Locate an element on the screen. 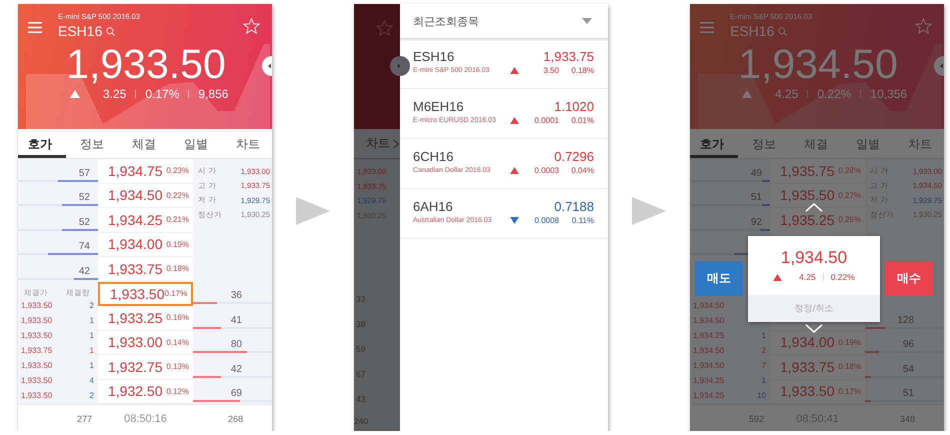  price-change: 4.25 is located at coordinates (786, 94).